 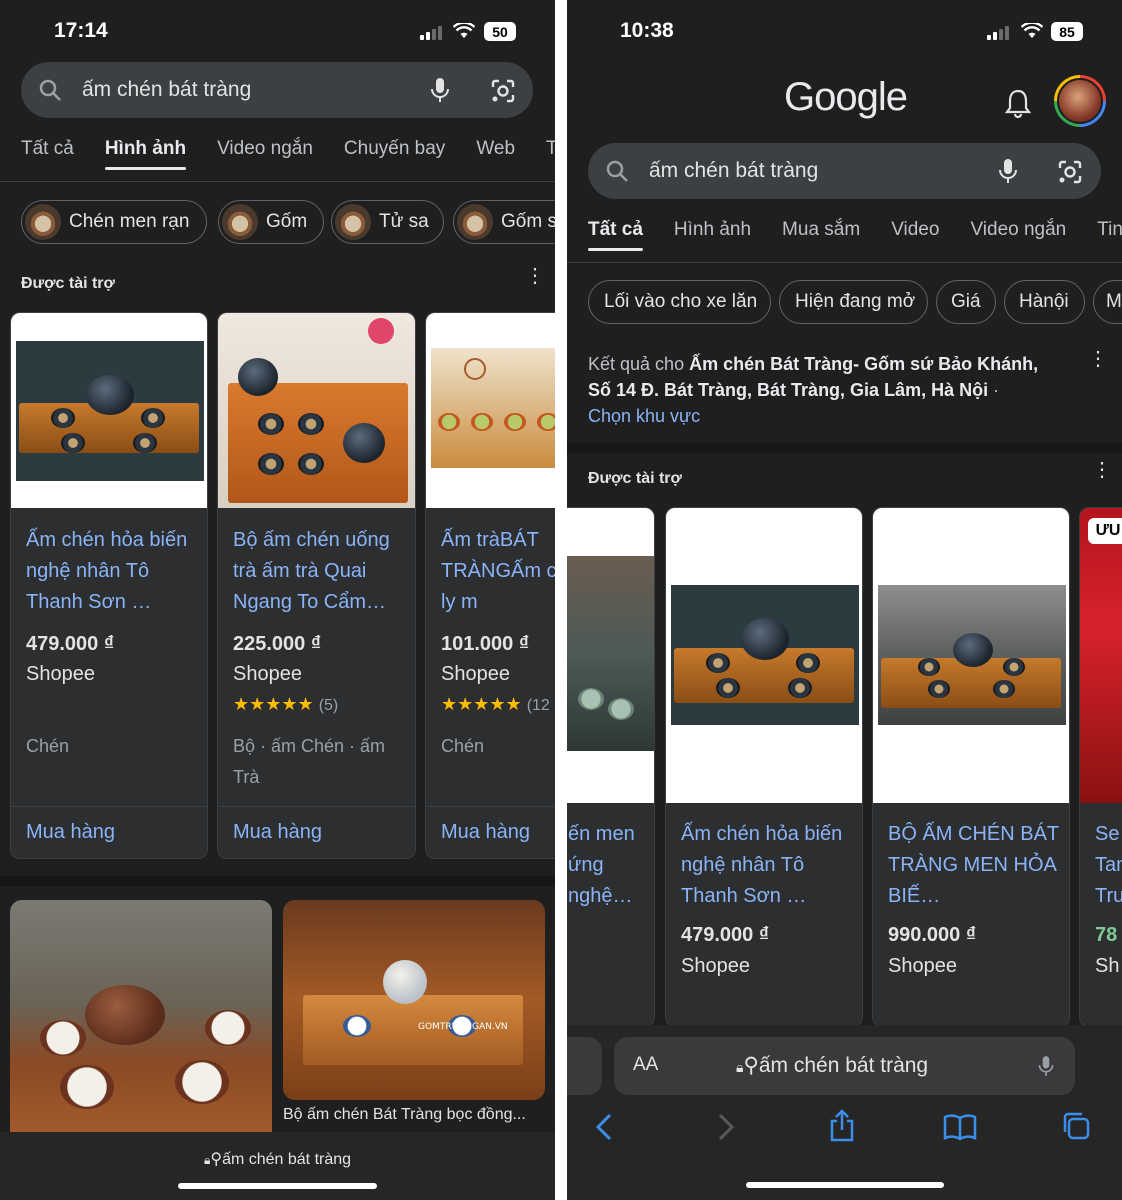 What do you see at coordinates (842, 1126) in the screenshot?
I see `share-icon` at bounding box center [842, 1126].